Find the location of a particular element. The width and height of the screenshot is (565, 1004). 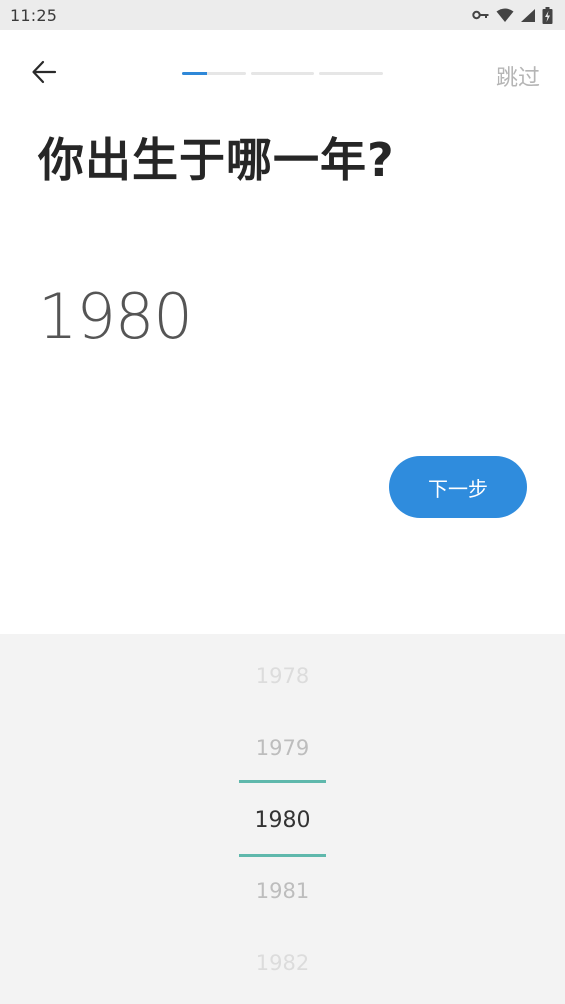

status-bar: 11:25 is located at coordinates (282, 15).